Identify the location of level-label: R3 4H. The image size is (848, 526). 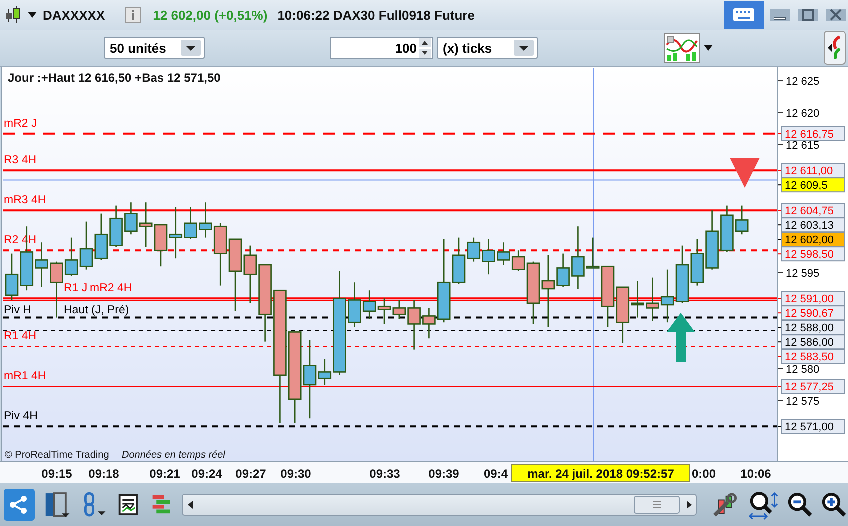
(20, 160).